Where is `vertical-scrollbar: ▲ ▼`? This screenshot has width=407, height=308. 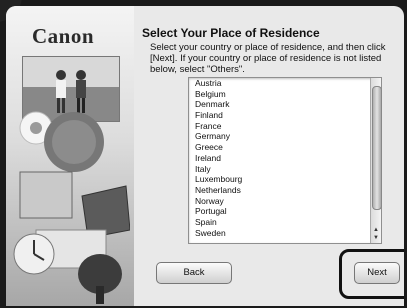
vertical-scrollbar: ▲ ▼ is located at coordinates (376, 160).